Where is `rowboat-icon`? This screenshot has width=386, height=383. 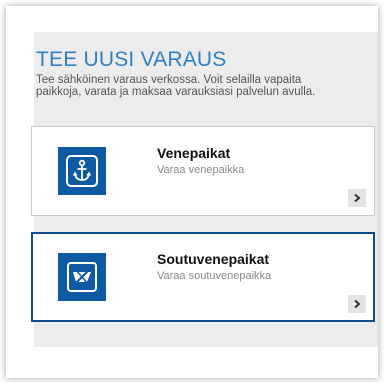
rowboat-icon is located at coordinates (82, 277).